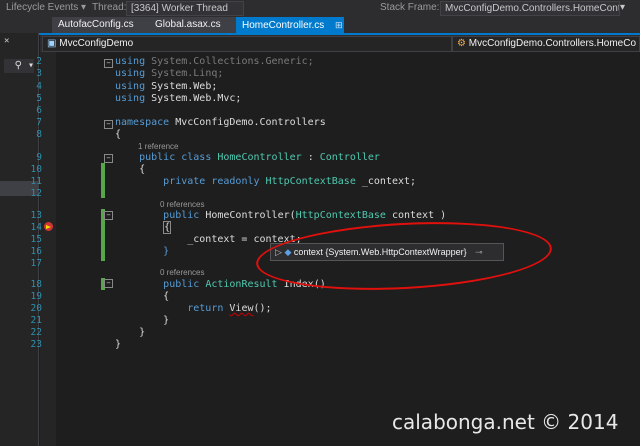 This screenshot has width=640, height=446. I want to click on thread-label: Thread:, so click(109, 7).